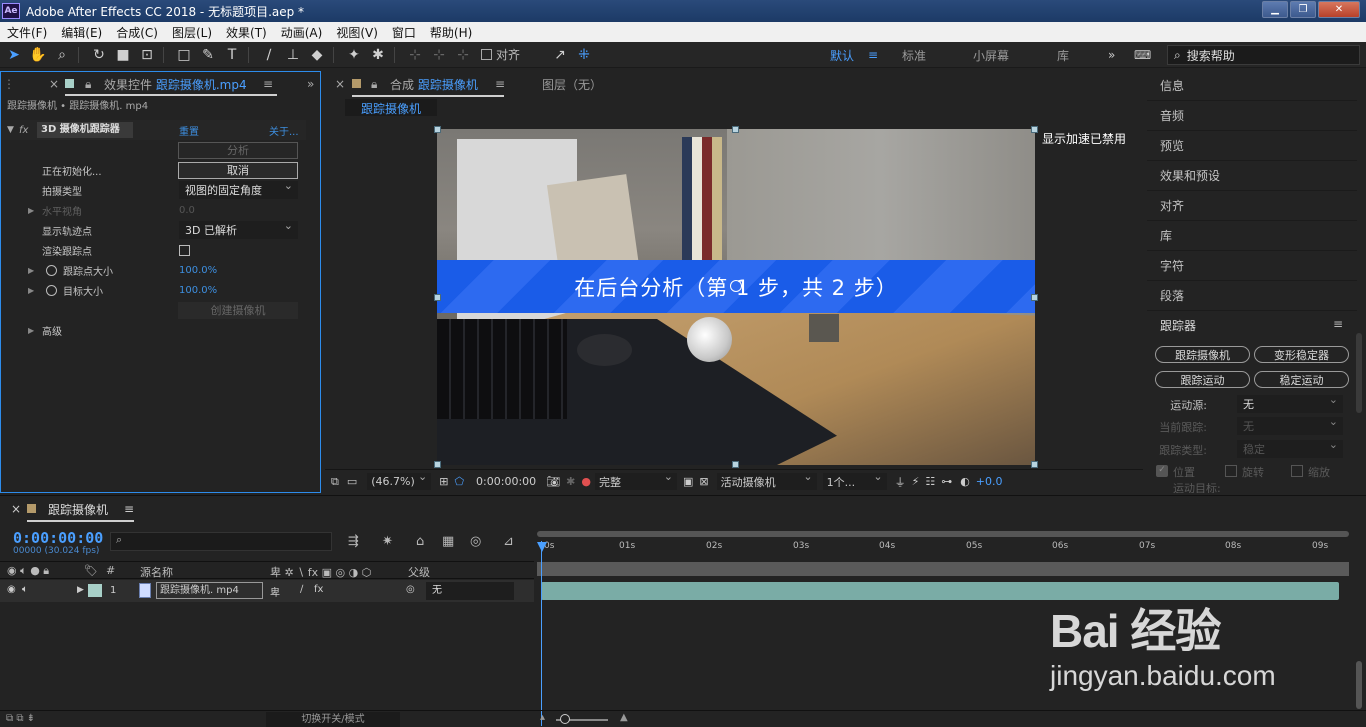  Describe the element at coordinates (459, 481) in the screenshot. I see `mask-visibility-icon: ⬠` at that location.